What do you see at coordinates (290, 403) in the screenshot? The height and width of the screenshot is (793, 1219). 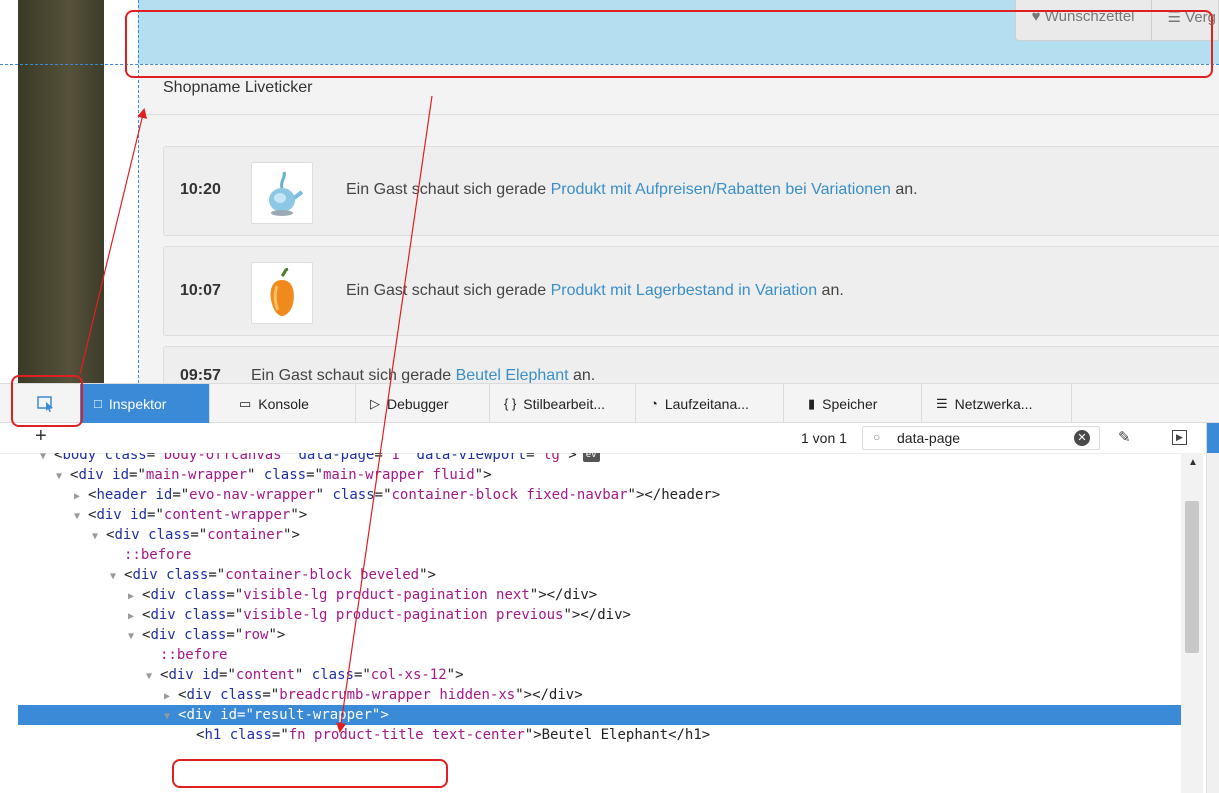 I see `tab-console: ▭ Konsole` at bounding box center [290, 403].